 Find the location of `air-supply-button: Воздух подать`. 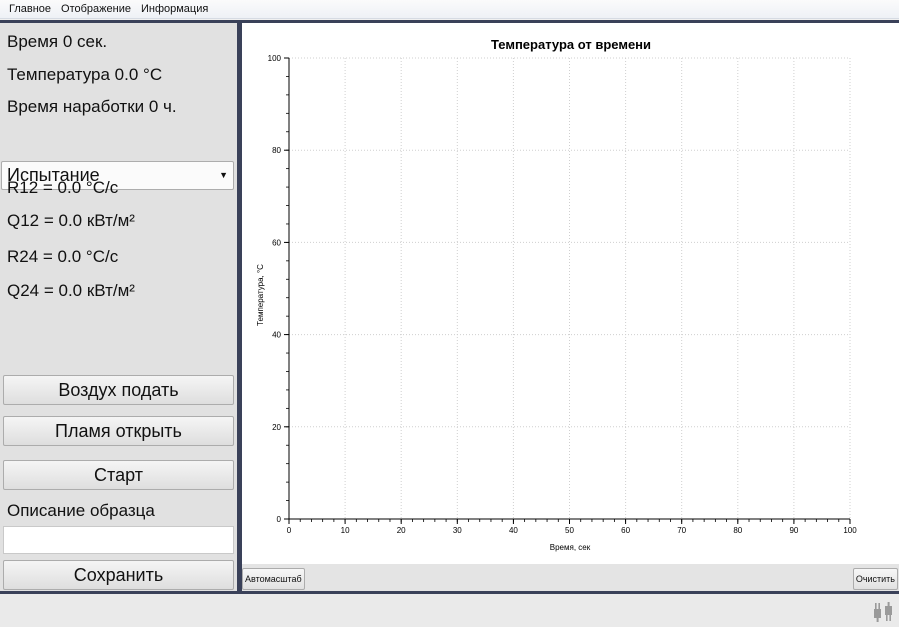

air-supply-button: Воздух подать is located at coordinates (118, 390).